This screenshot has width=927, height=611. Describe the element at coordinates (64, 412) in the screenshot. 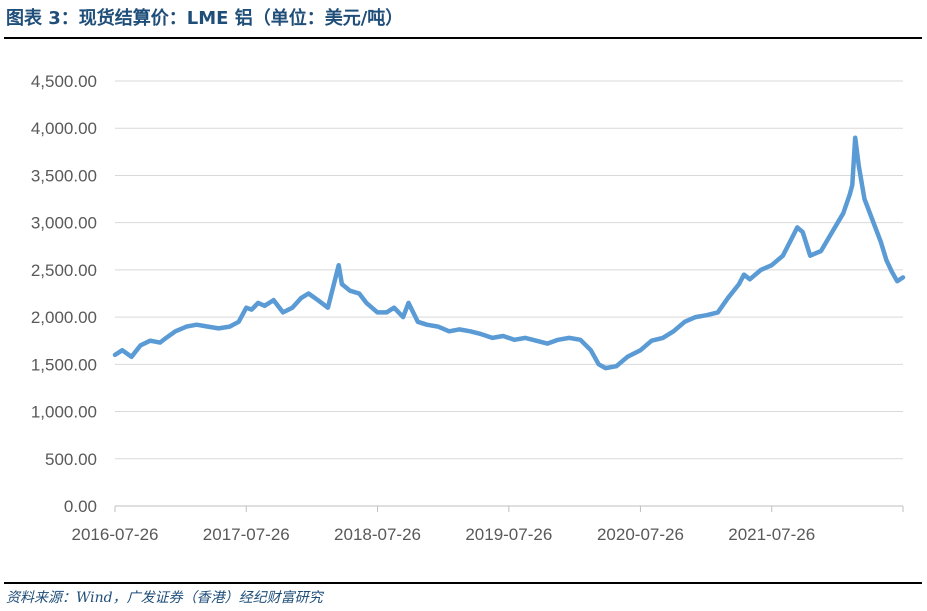

I see `y-tick-label: 1,000.00` at that location.